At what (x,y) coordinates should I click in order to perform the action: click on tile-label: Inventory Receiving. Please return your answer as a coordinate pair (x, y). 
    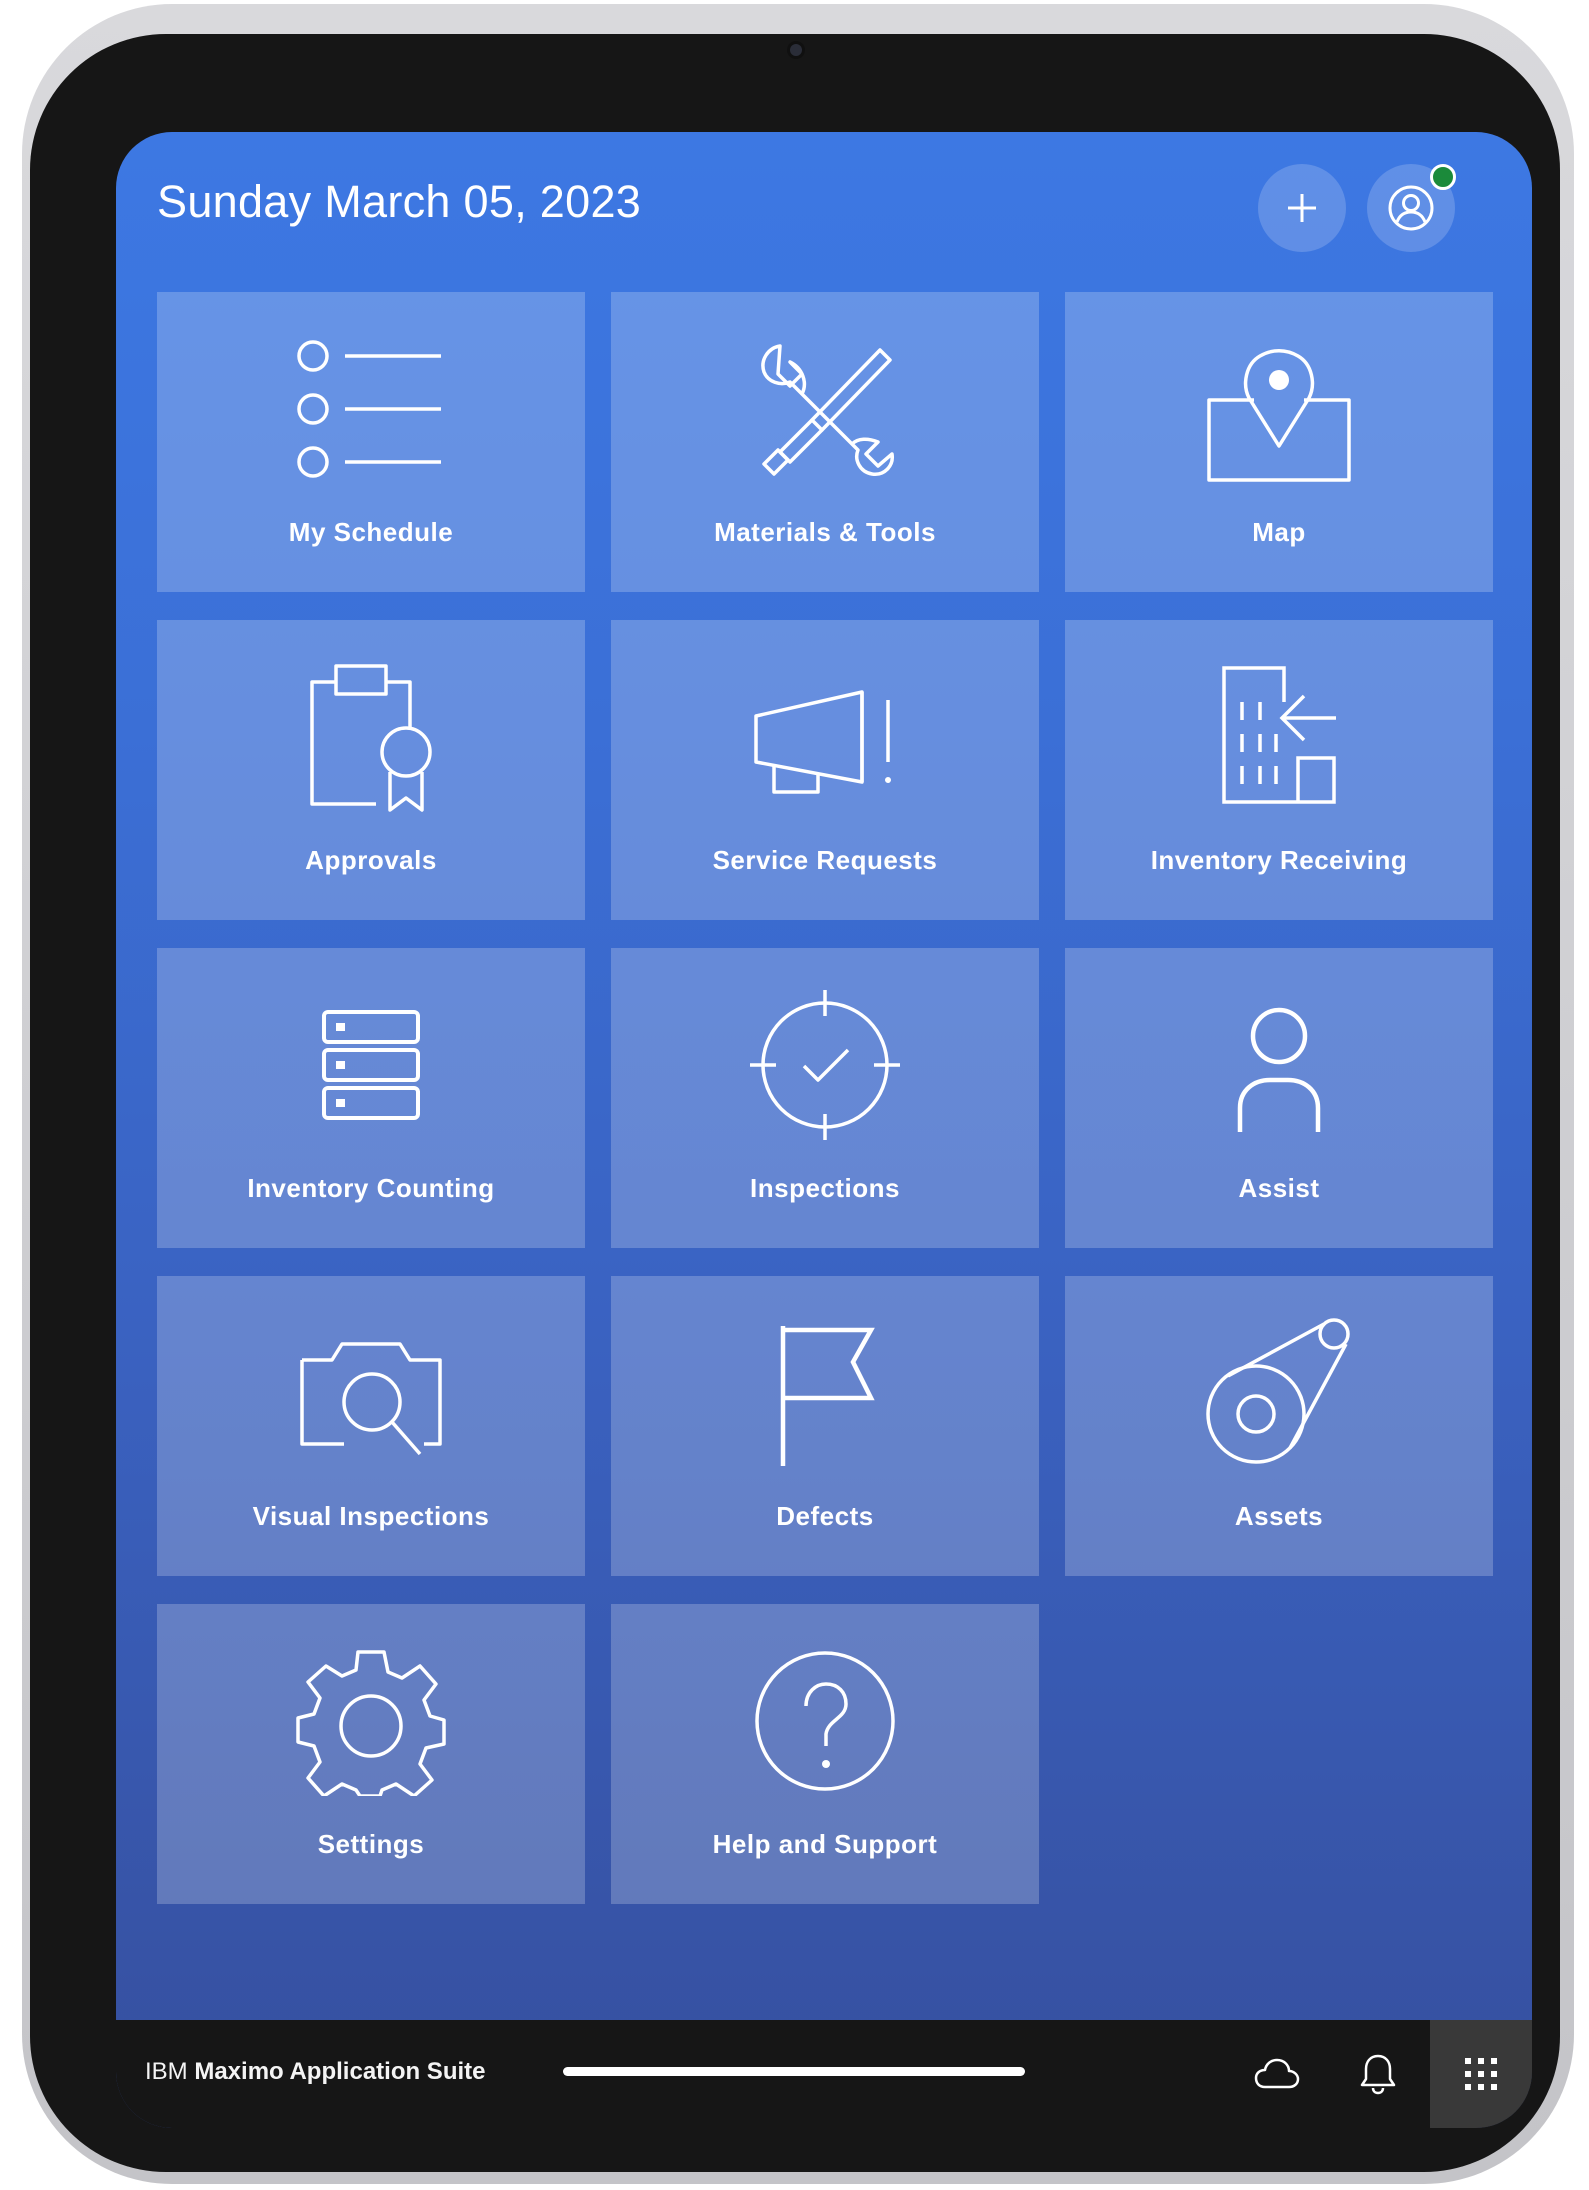
    Looking at the image, I should click on (1279, 860).